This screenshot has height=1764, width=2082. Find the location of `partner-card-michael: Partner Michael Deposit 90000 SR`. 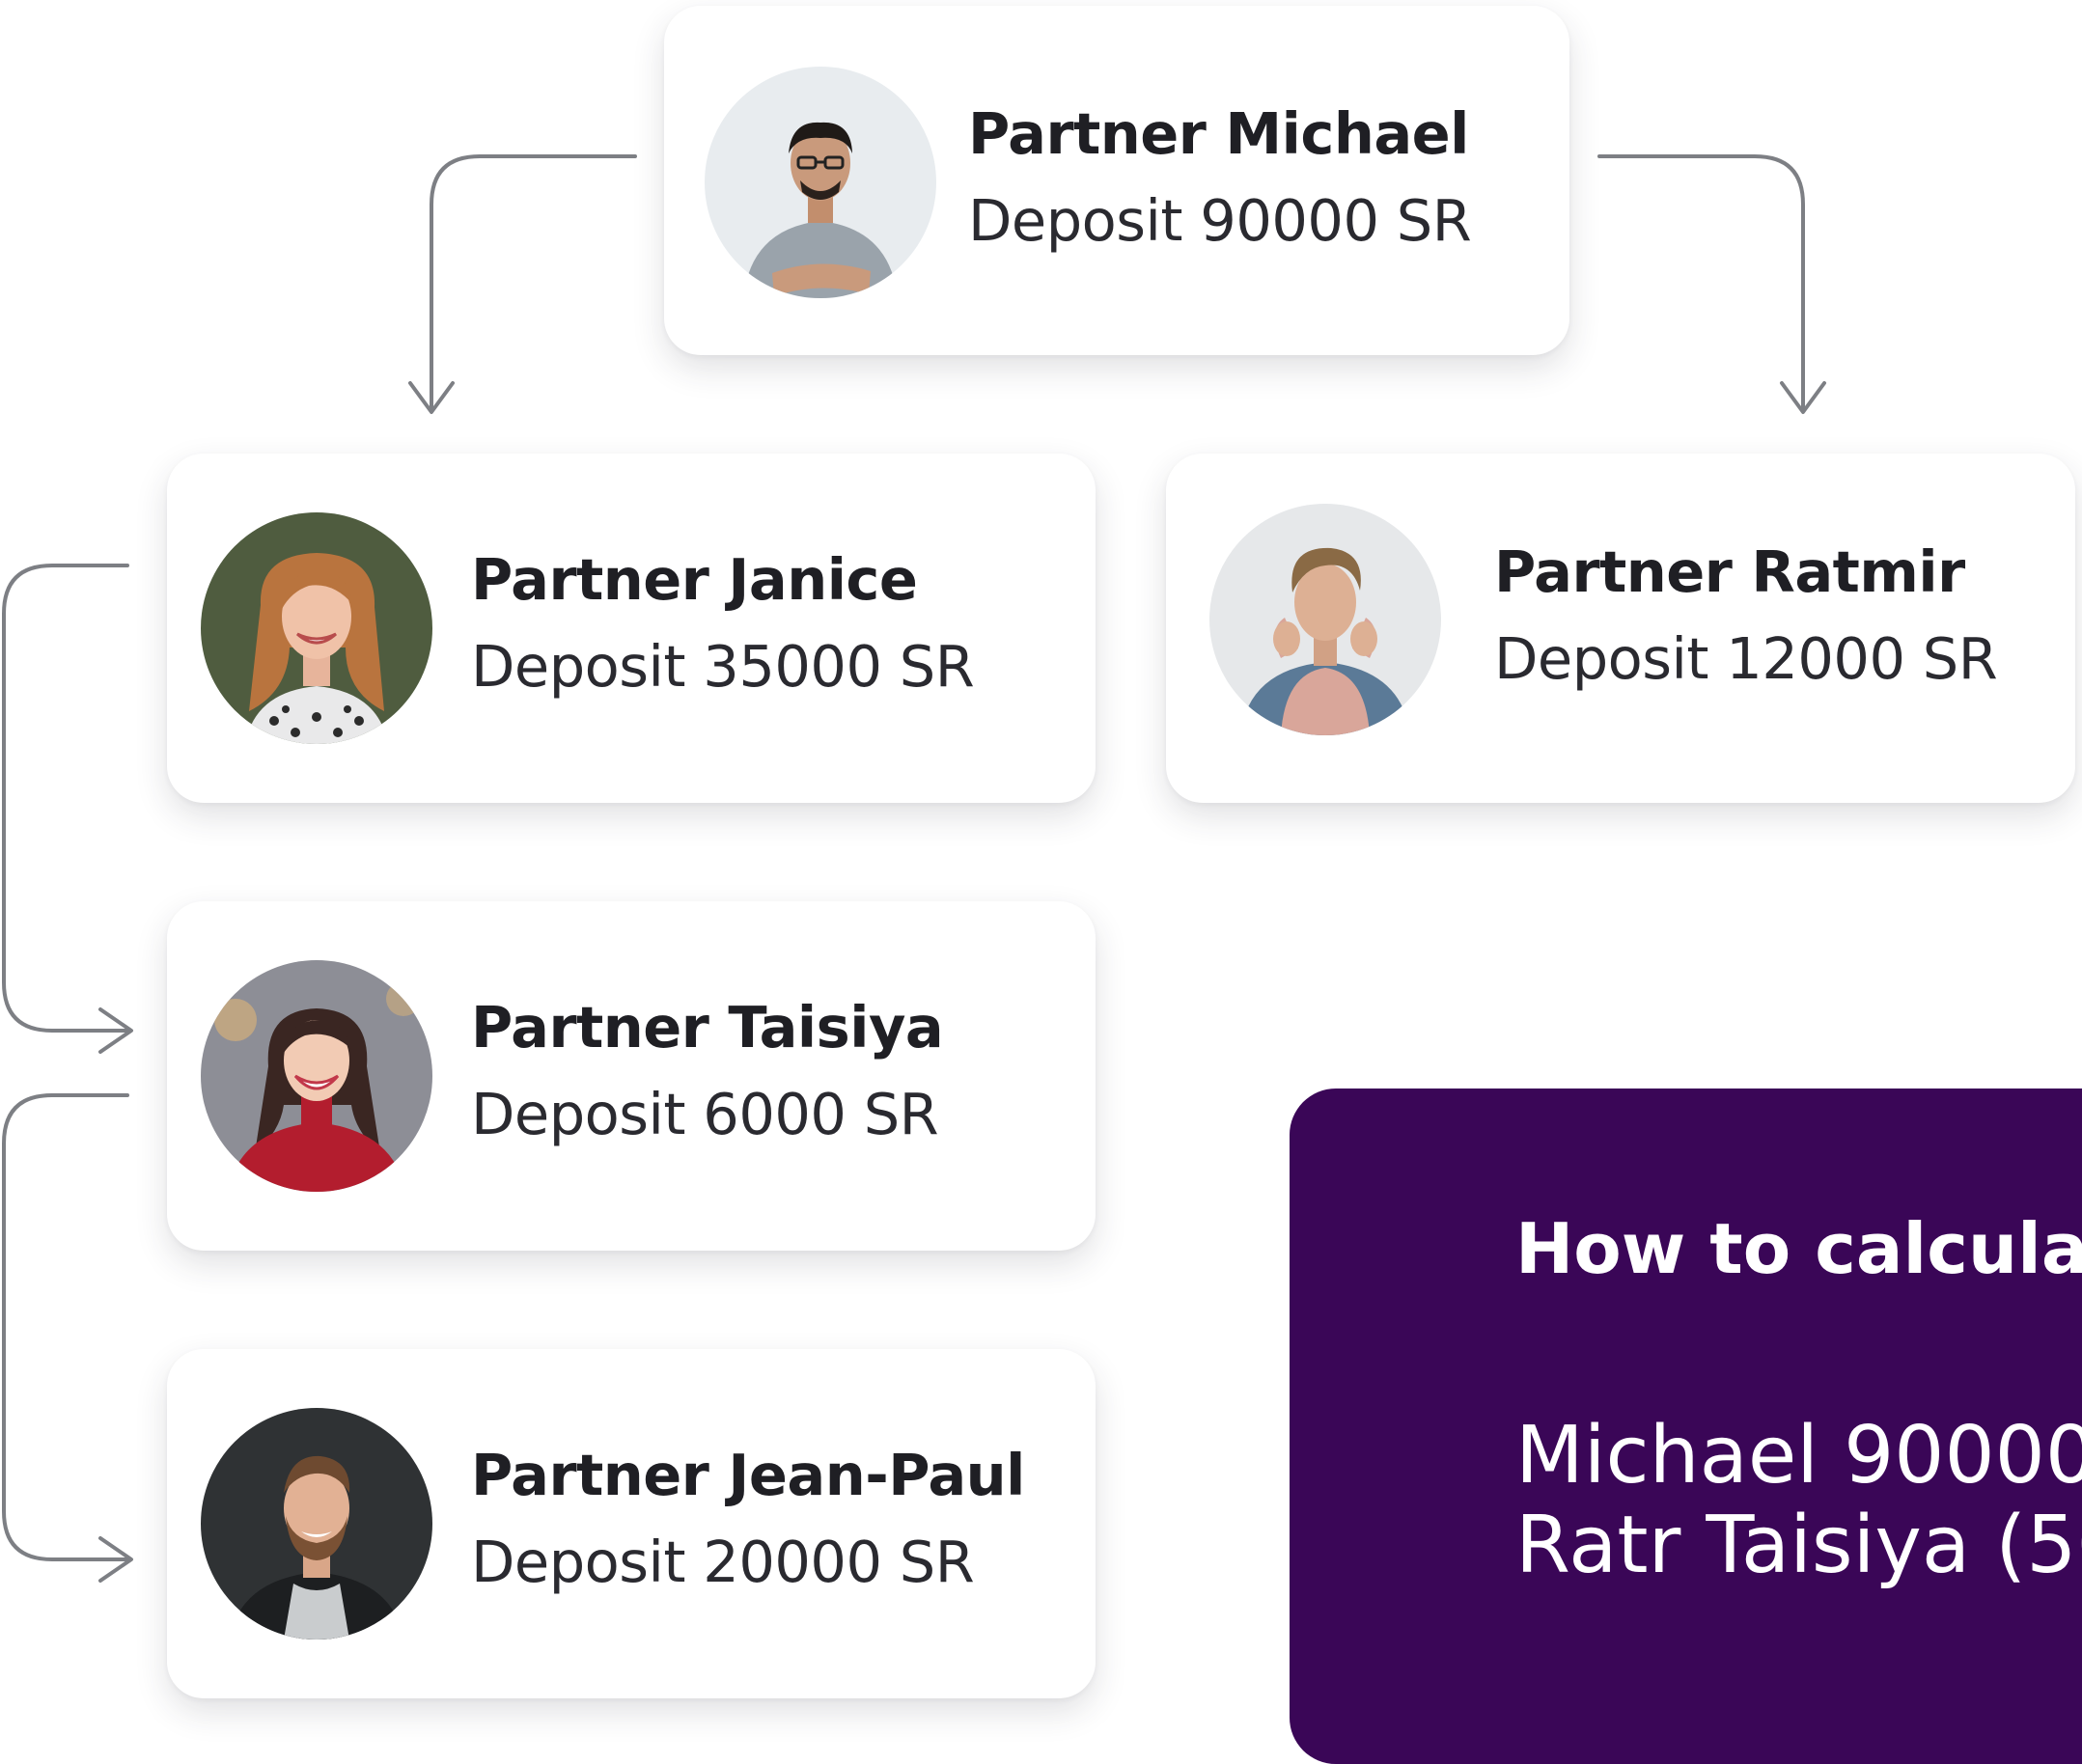

partner-card-michael: Partner Michael Deposit 90000 SR is located at coordinates (1116, 180).